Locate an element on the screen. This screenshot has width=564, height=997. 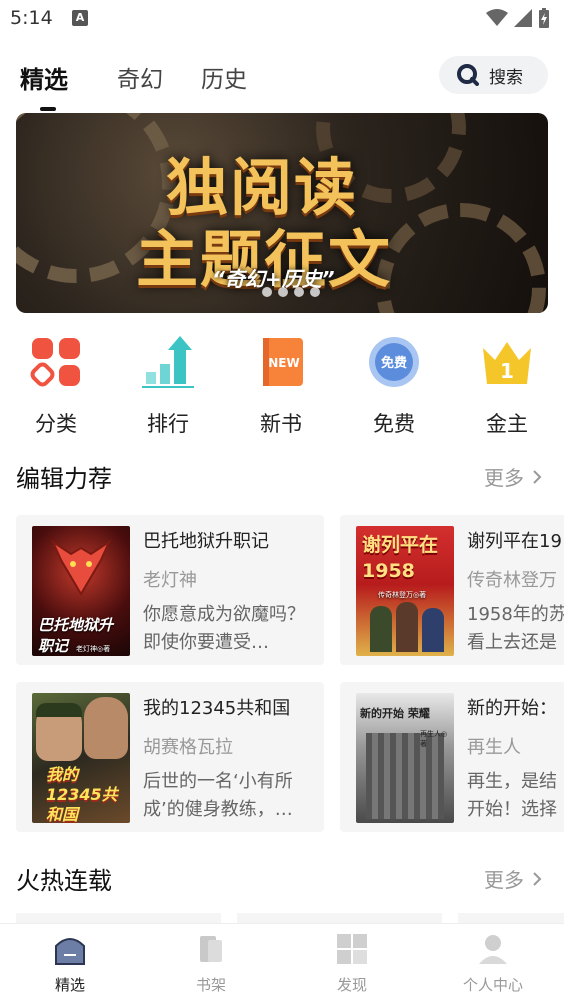
book-title: 巴托地狱升职记 is located at coordinates (206, 541).